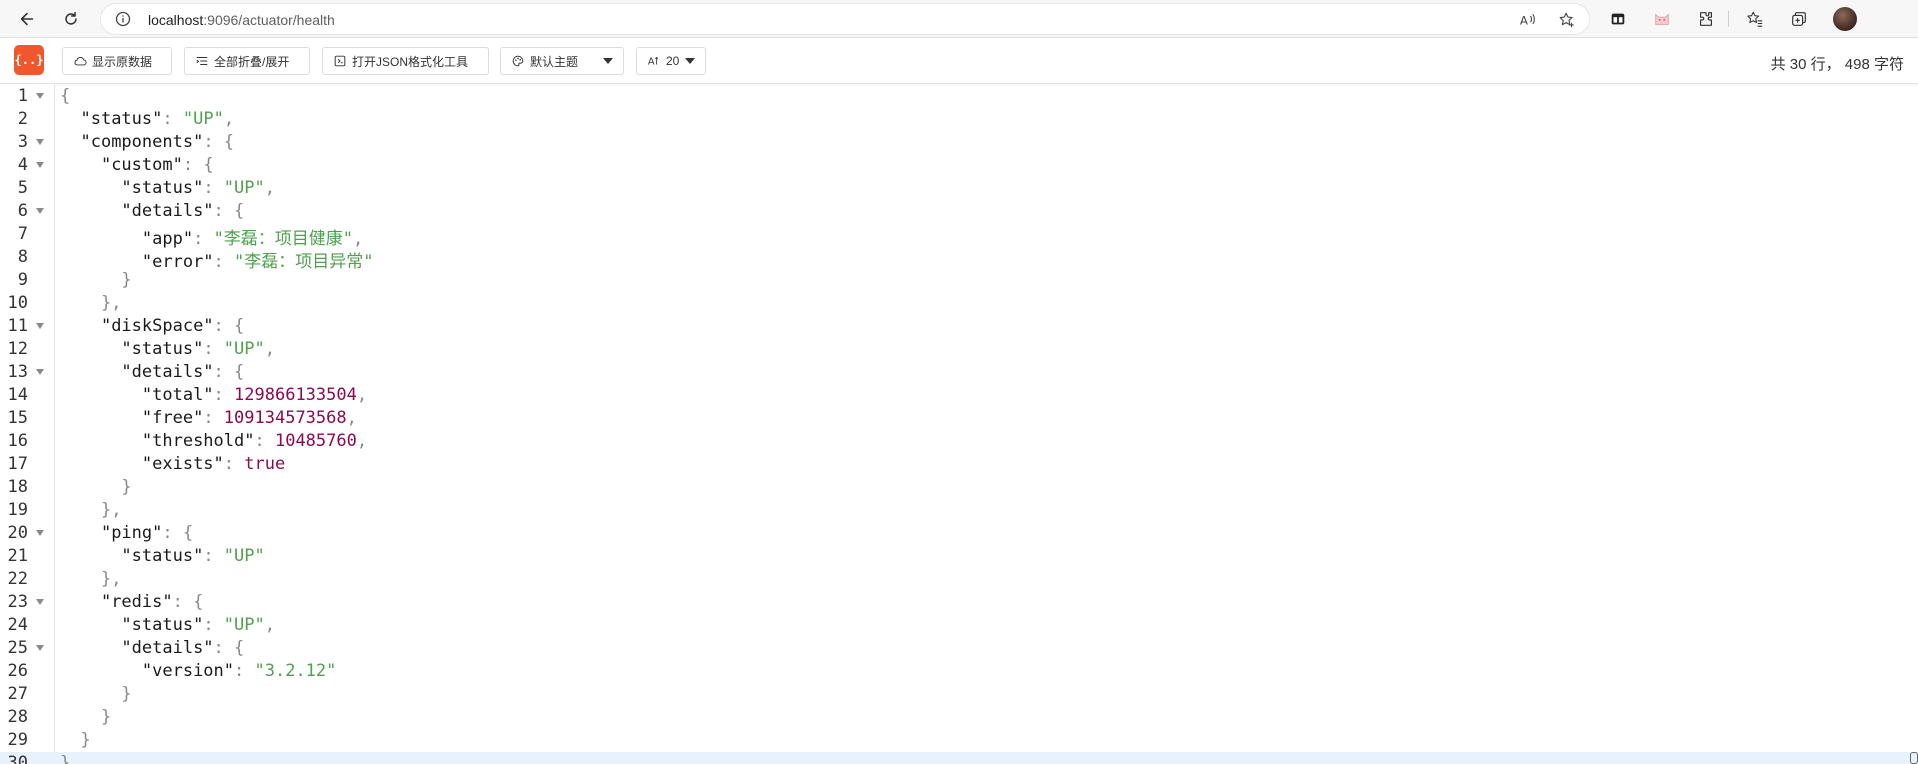 The height and width of the screenshot is (764, 1918). Describe the element at coordinates (188, 671) in the screenshot. I see `json-key: "version"` at that location.